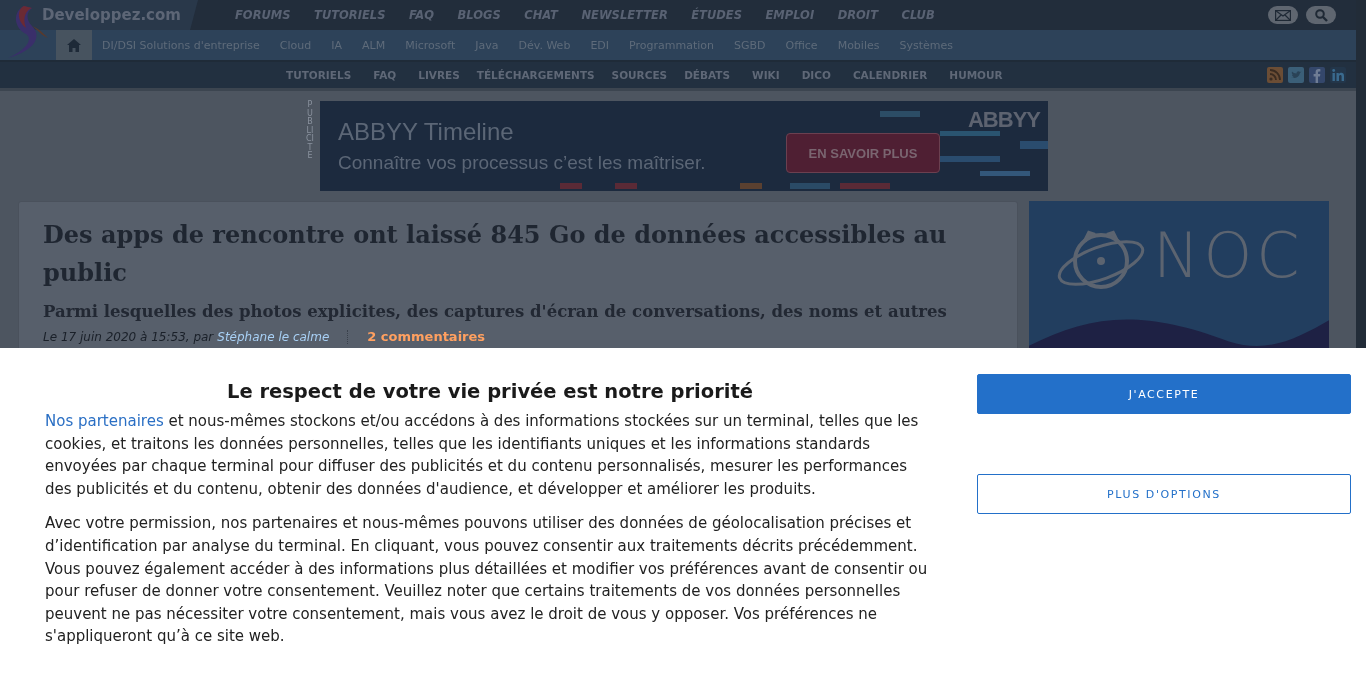 This screenshot has height=694, width=1366. I want to click on section-link: FAQ, so click(385, 75).